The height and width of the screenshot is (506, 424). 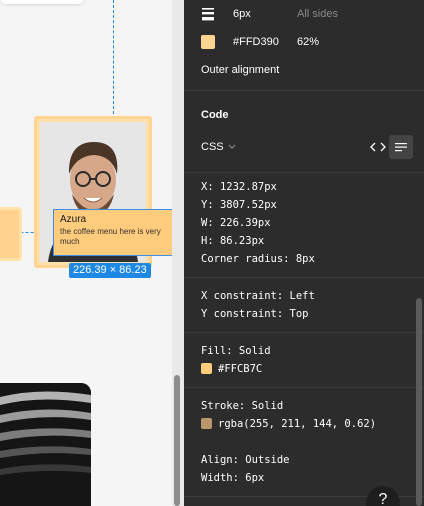 What do you see at coordinates (233, 241) in the screenshot?
I see `code-h: H: 86.23px` at bounding box center [233, 241].